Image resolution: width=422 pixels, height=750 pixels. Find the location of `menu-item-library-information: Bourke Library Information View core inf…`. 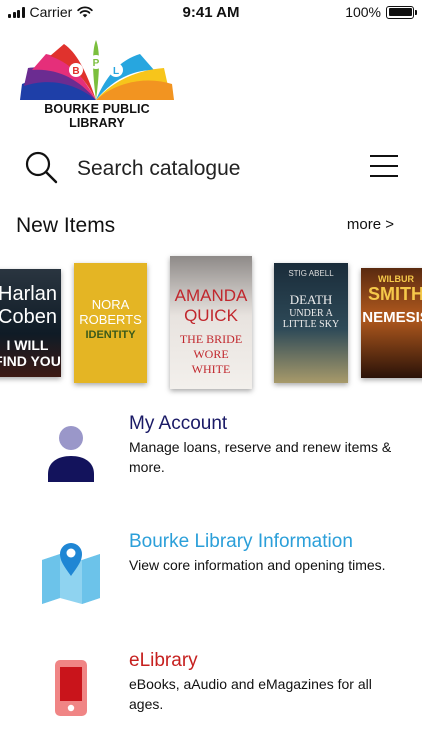

menu-item-library-information: Bourke Library Information View core inf… is located at coordinates (211, 573).